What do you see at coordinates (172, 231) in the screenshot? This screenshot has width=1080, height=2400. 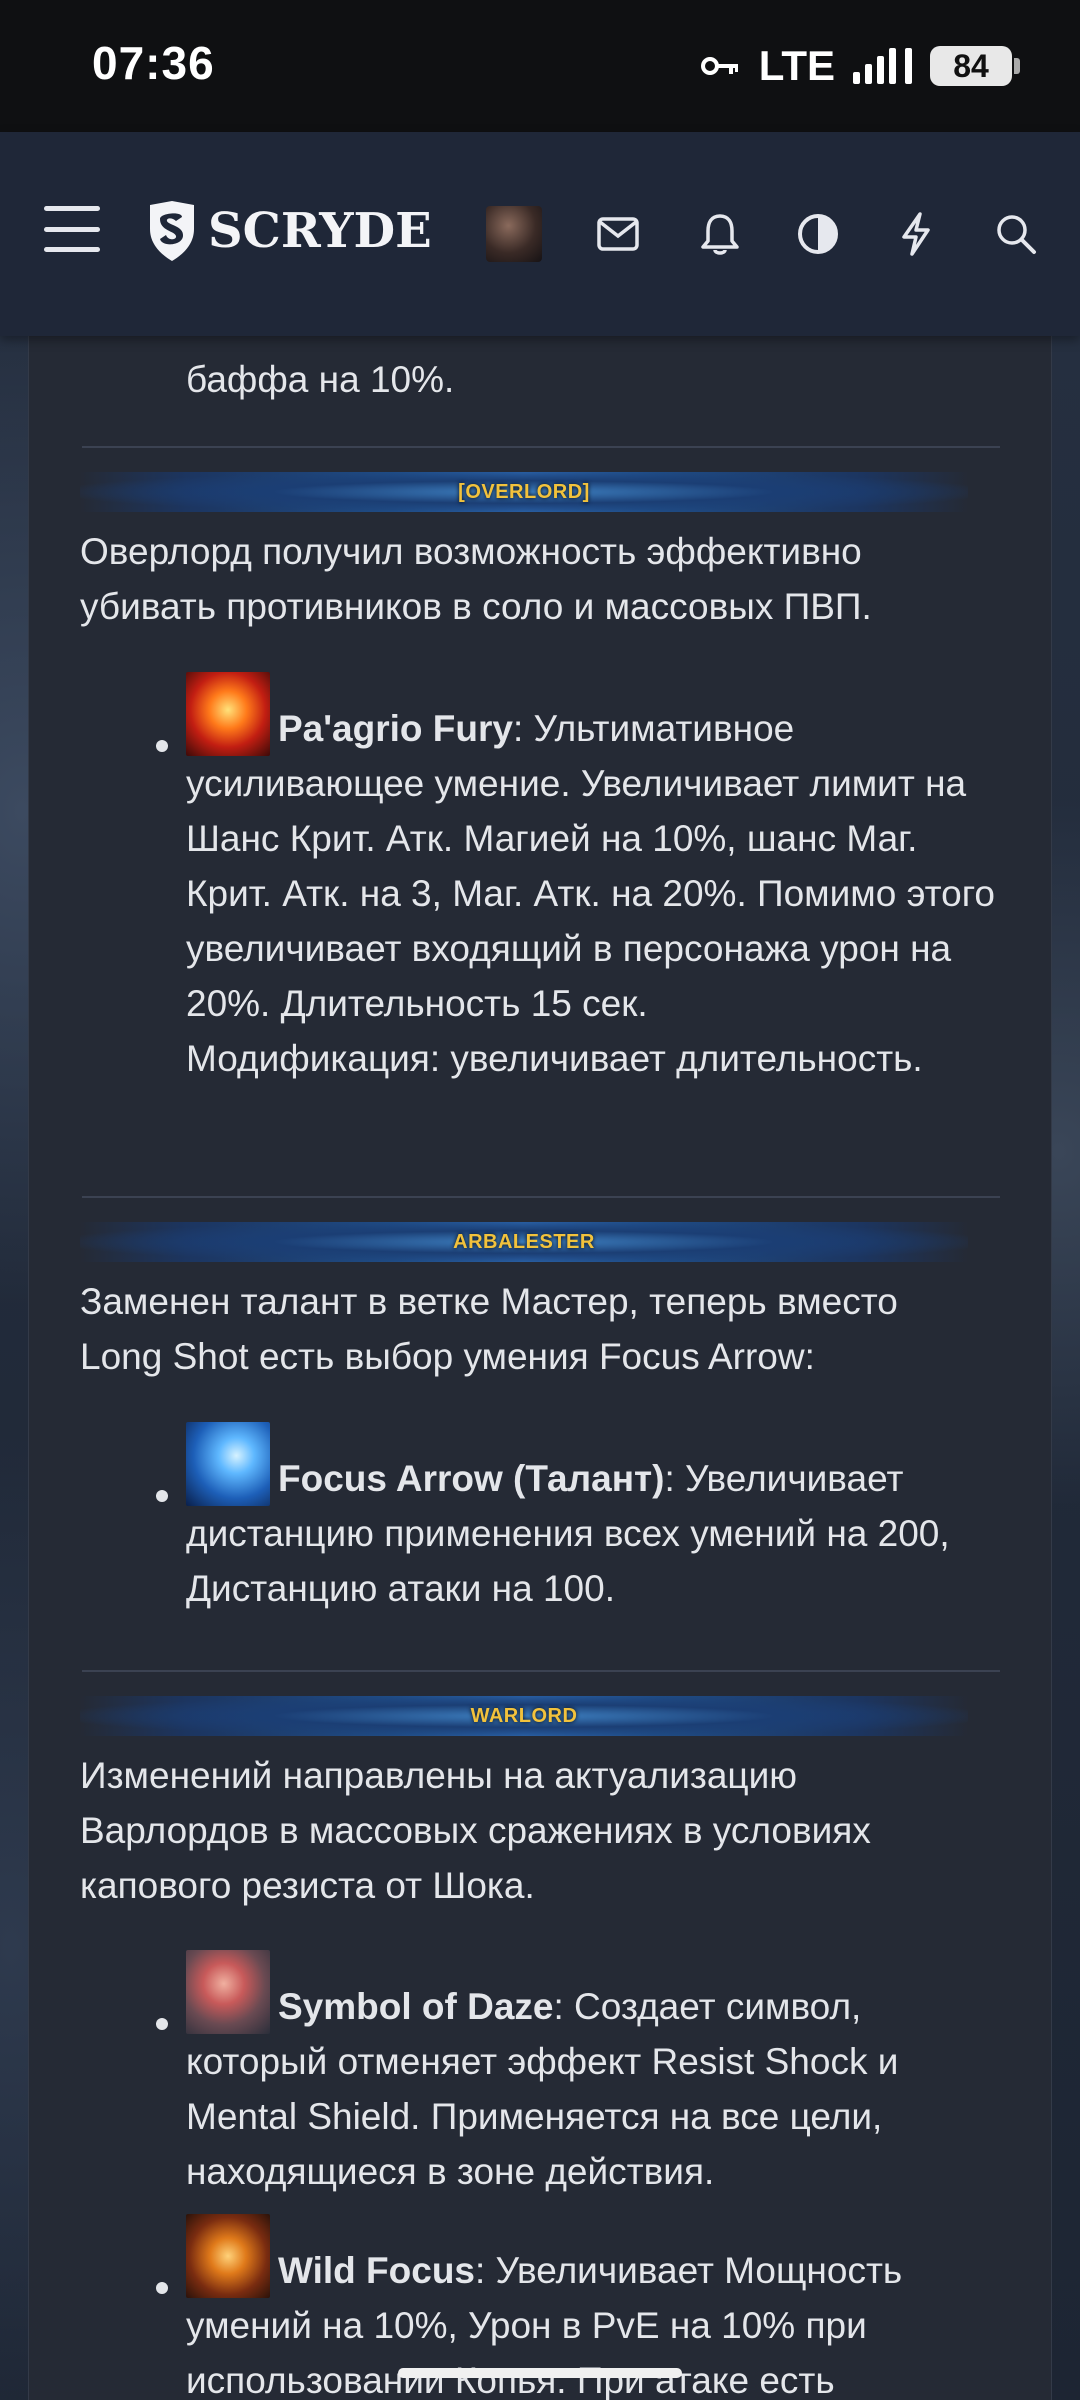 I see `logo-shield-icon` at bounding box center [172, 231].